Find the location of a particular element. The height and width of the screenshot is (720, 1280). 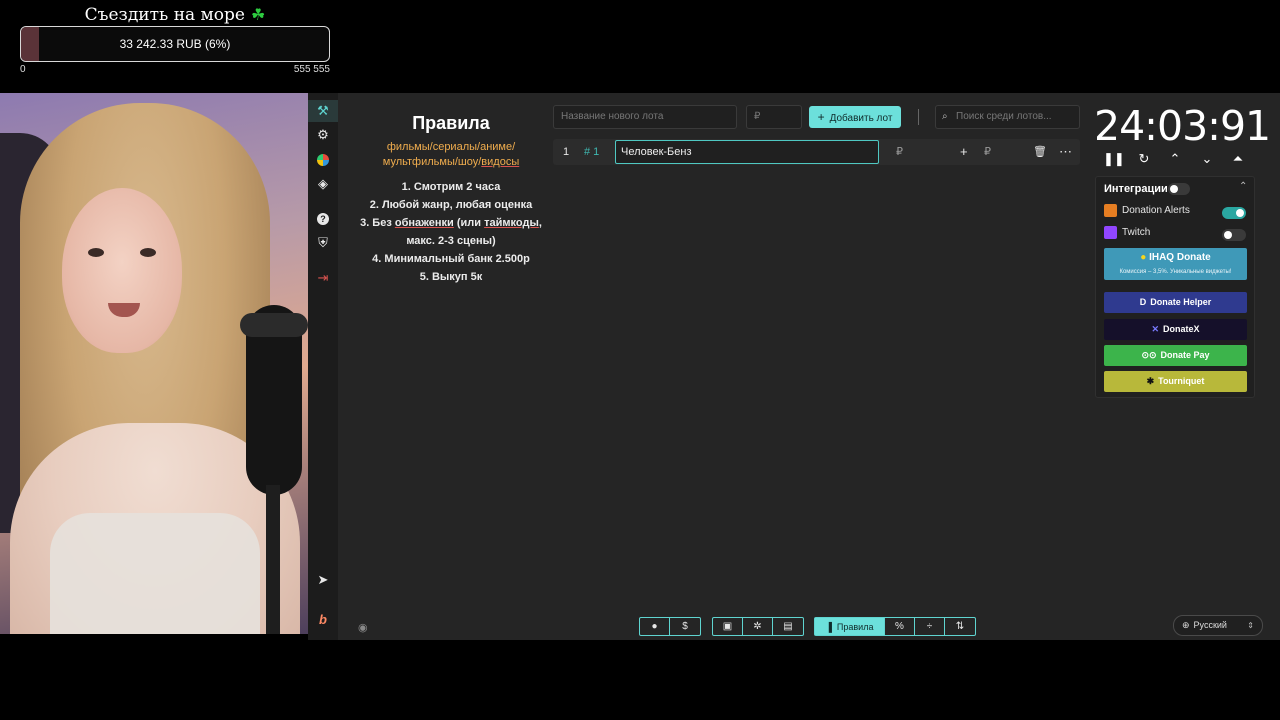

github-icon: ● is located at coordinates (655, 626).